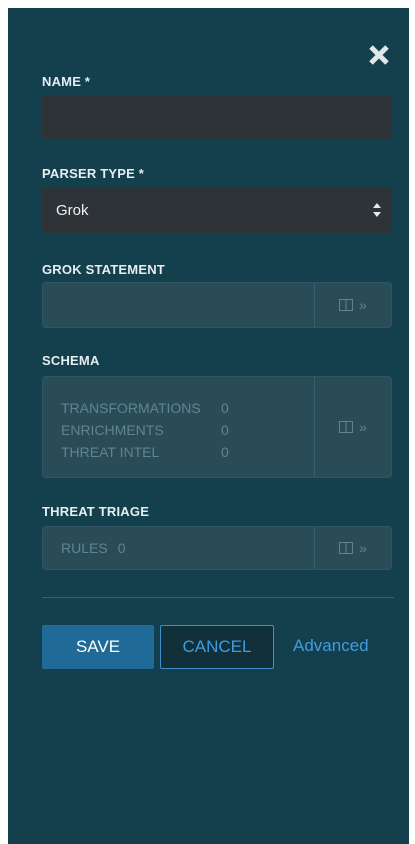 Image resolution: width=415 pixels, height=844 pixels. Describe the element at coordinates (96, 511) in the screenshot. I see `threat-triage-label: THREAT TRIAGE` at that location.